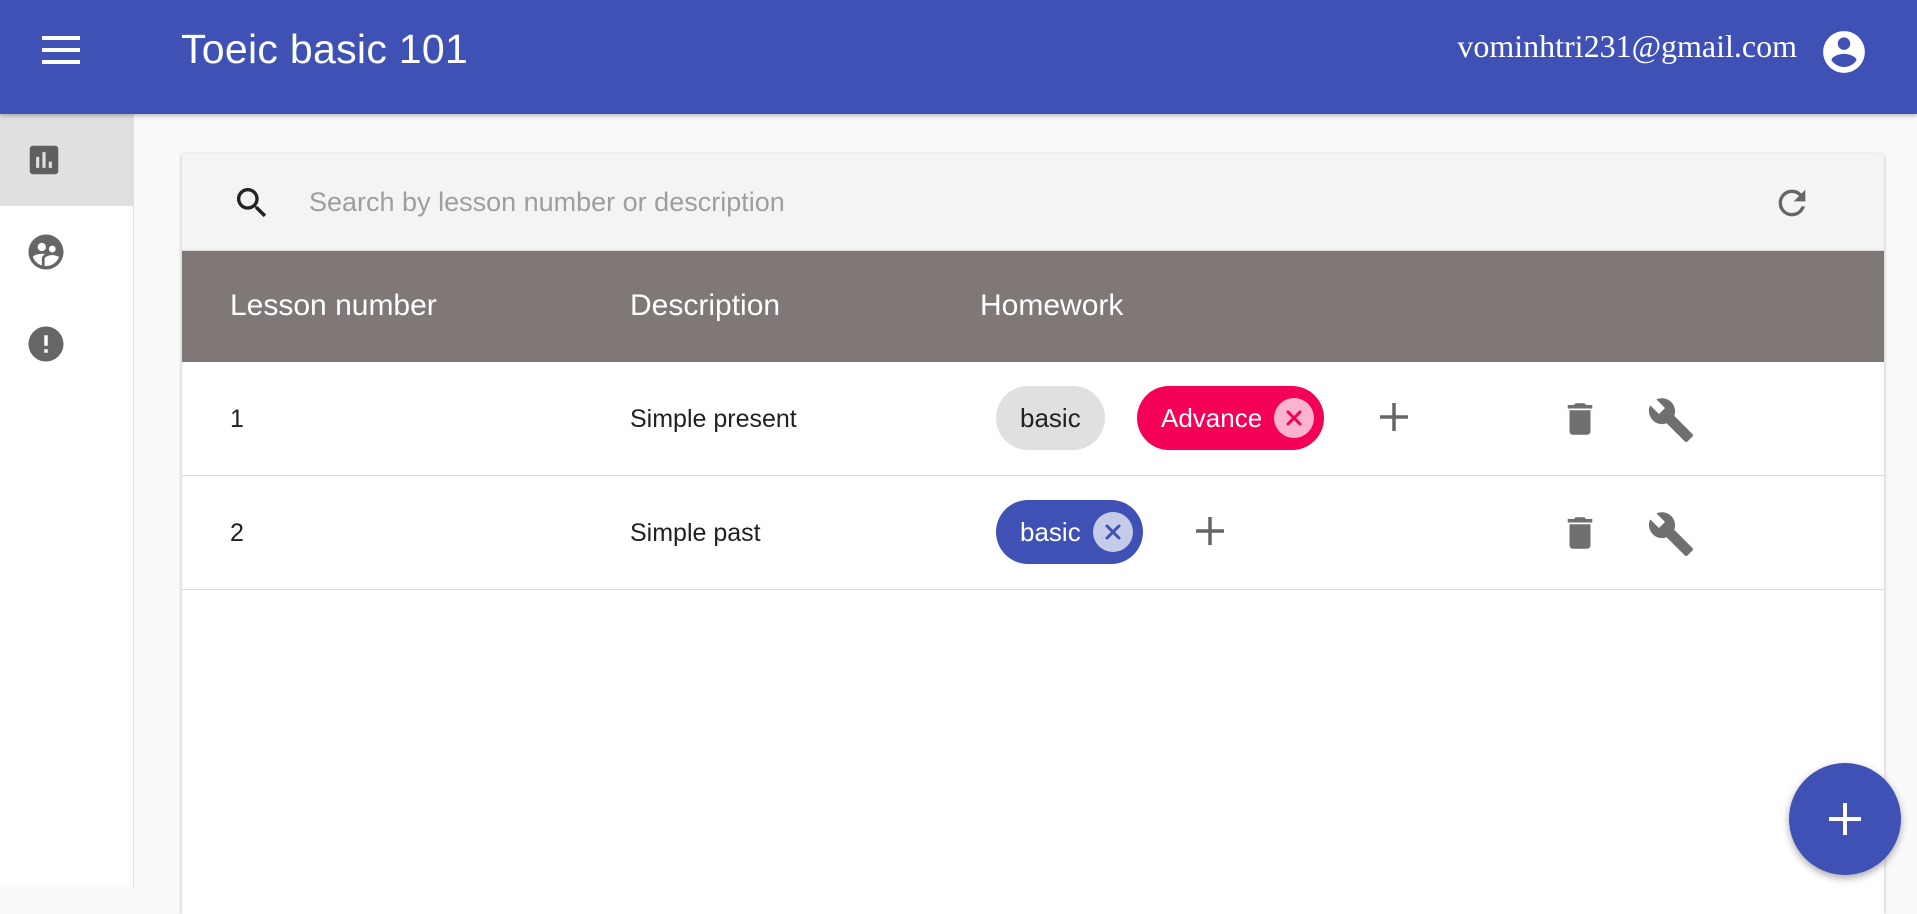 The height and width of the screenshot is (914, 1917). What do you see at coordinates (46, 252) in the screenshot?
I see `group-icon` at bounding box center [46, 252].